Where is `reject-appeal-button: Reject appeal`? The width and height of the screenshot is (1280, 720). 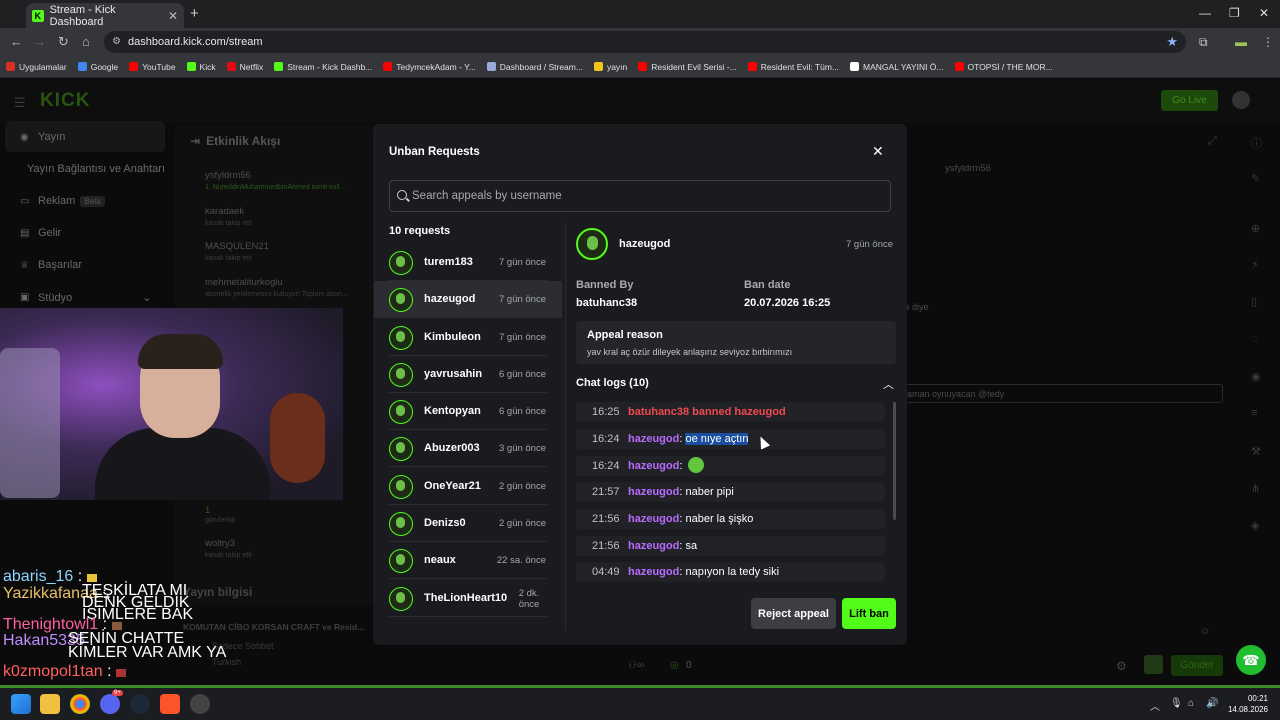 reject-appeal-button: Reject appeal is located at coordinates (793, 613).